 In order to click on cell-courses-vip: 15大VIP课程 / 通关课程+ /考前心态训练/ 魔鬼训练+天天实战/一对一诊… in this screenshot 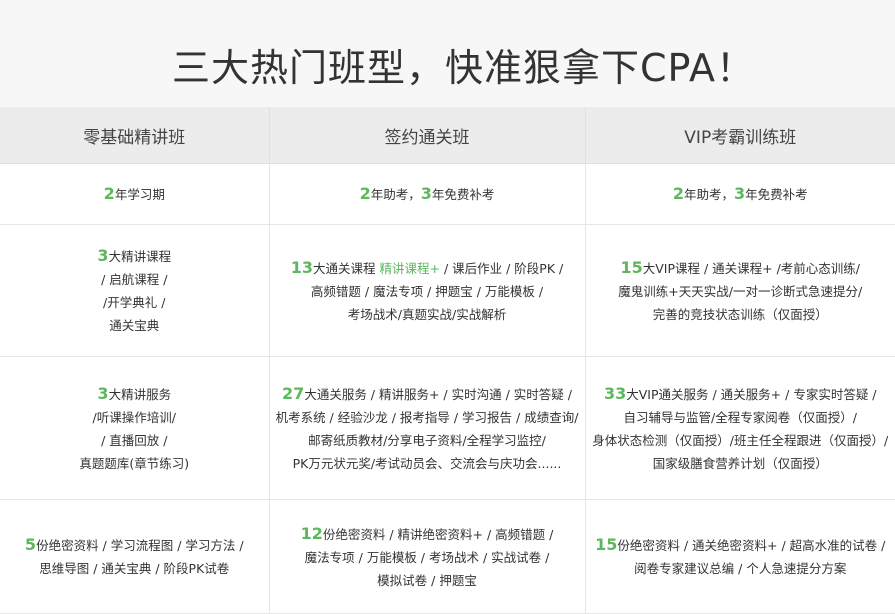, I will do `click(739, 290)`.